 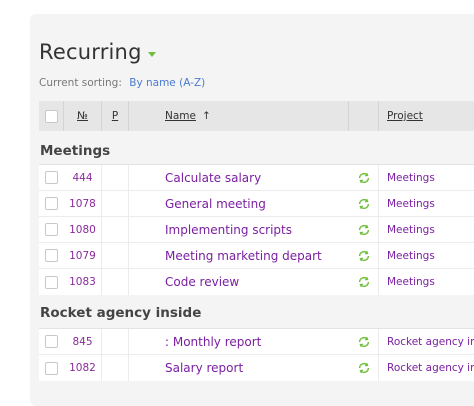 I want to click on row-name: : Monthly report, so click(x=239, y=342).